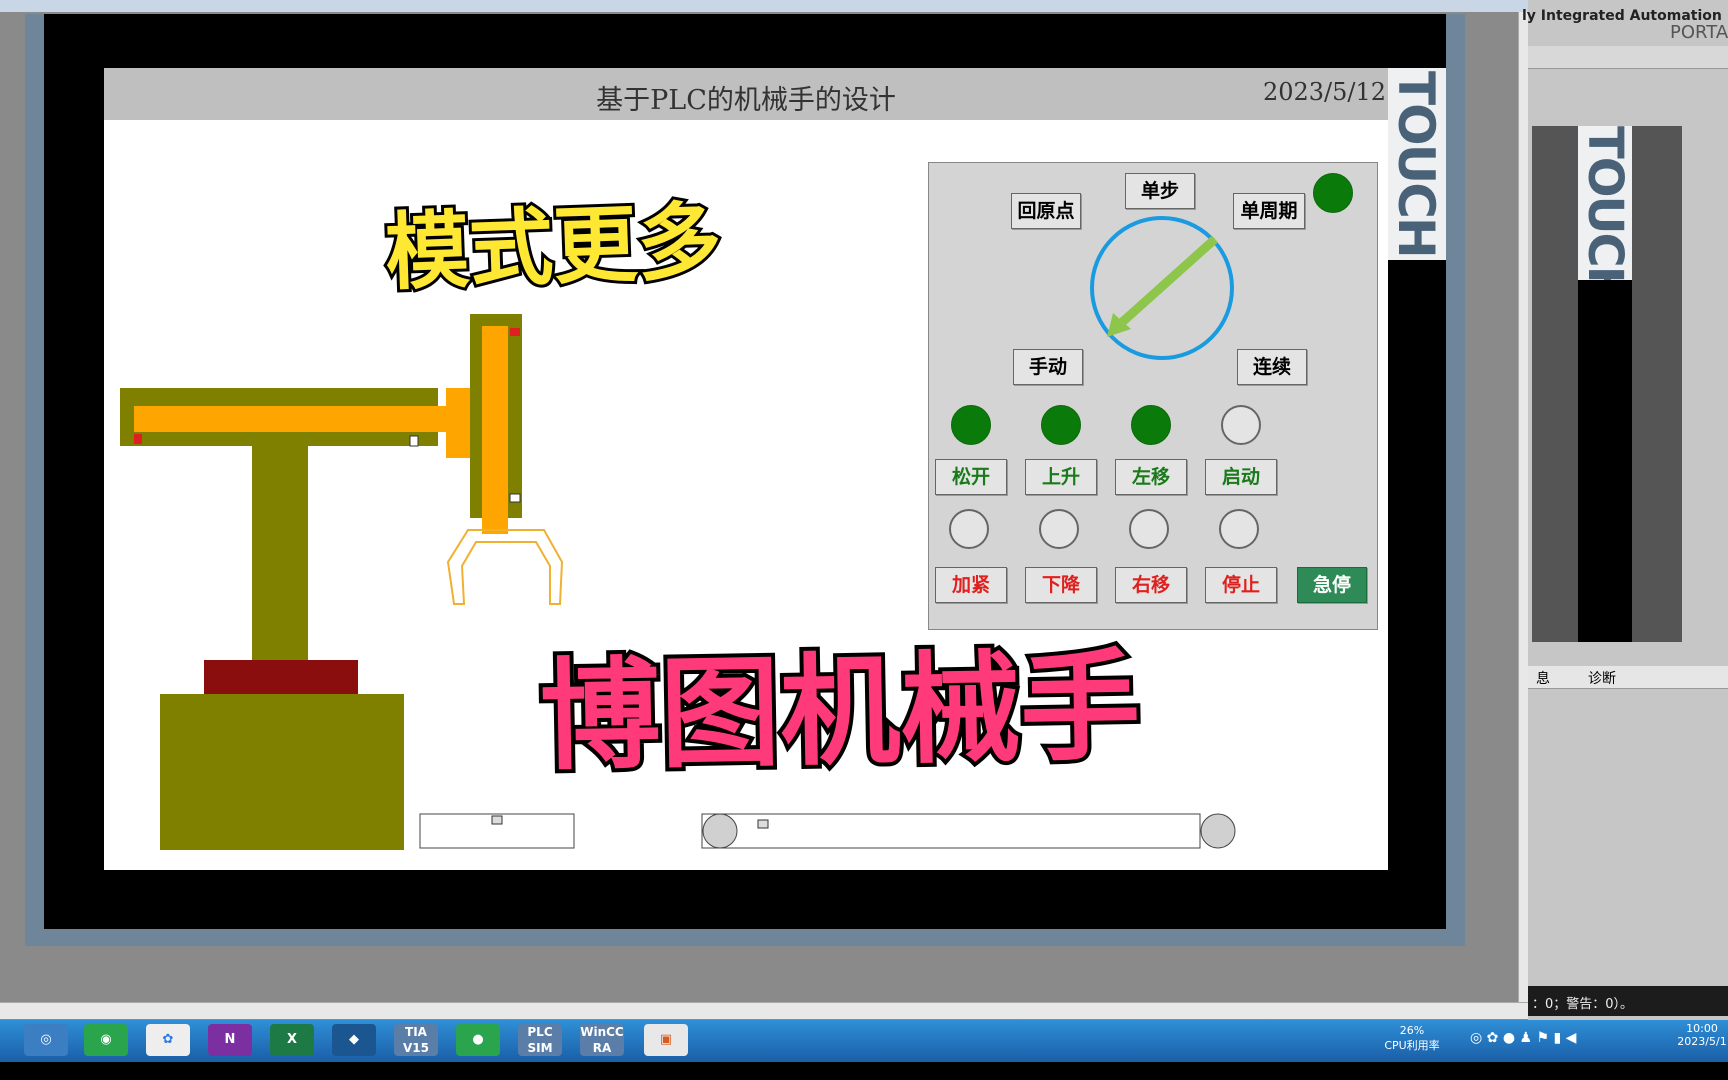  What do you see at coordinates (280, 571) in the screenshot?
I see `arm-vertical-column` at bounding box center [280, 571].